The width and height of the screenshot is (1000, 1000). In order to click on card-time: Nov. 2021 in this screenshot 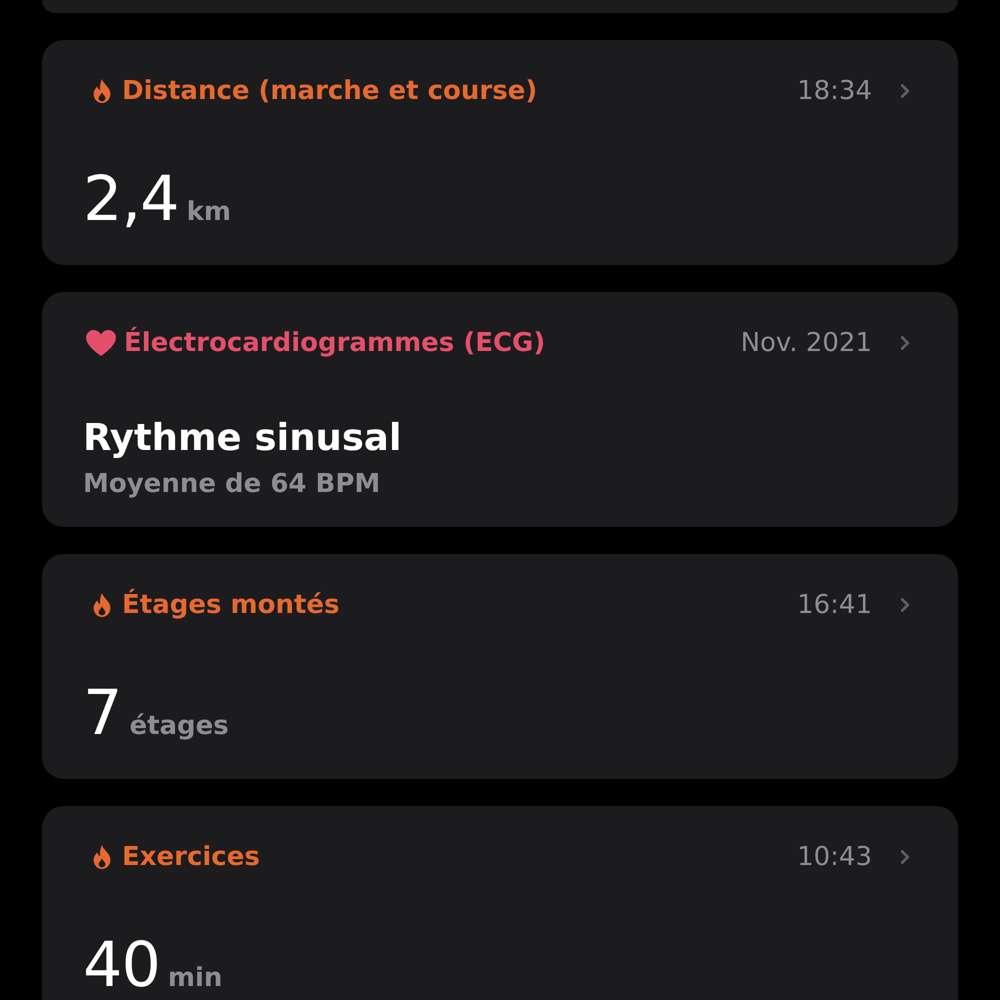, I will do `click(806, 343)`.